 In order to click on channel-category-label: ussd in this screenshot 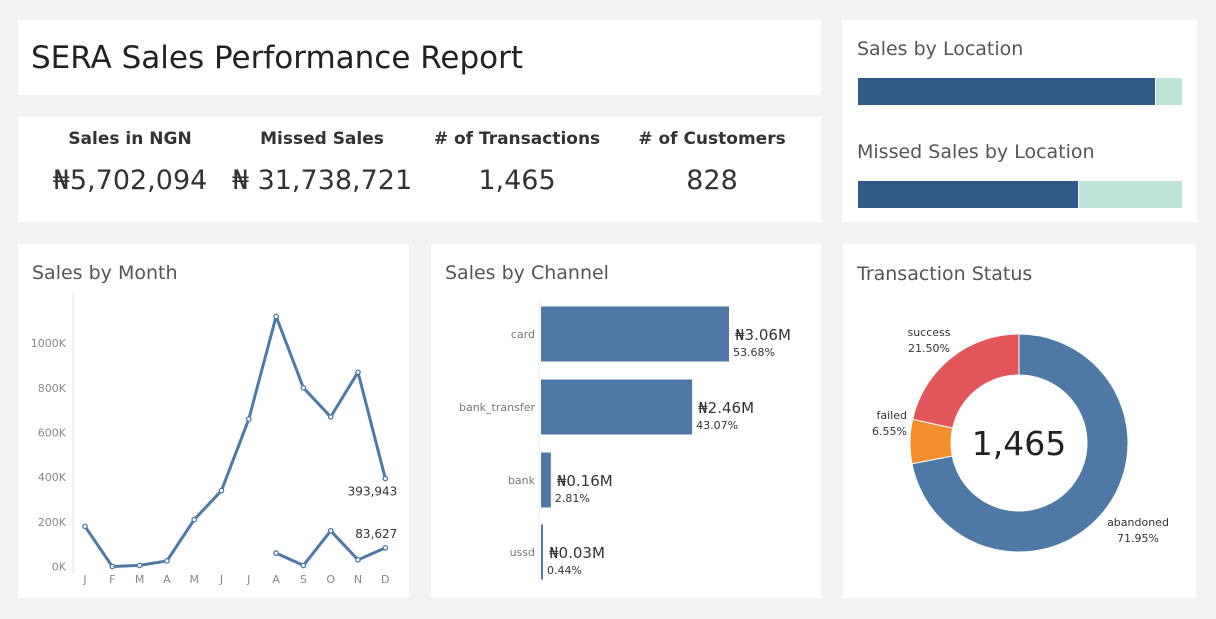, I will do `click(522, 552)`.